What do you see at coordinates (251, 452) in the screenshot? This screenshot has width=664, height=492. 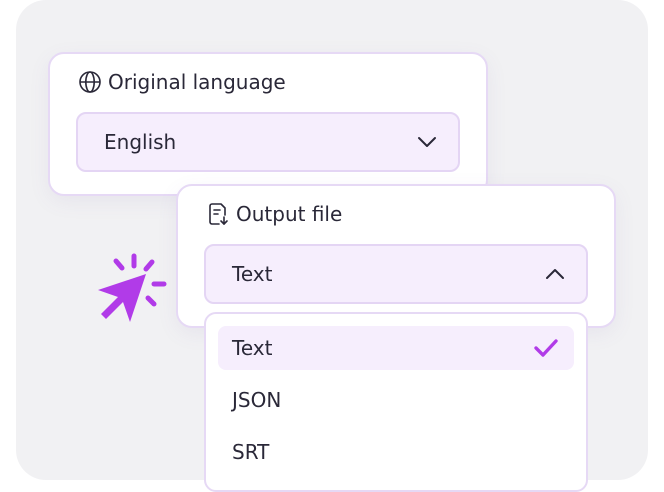 I see `option-label: SRT` at bounding box center [251, 452].